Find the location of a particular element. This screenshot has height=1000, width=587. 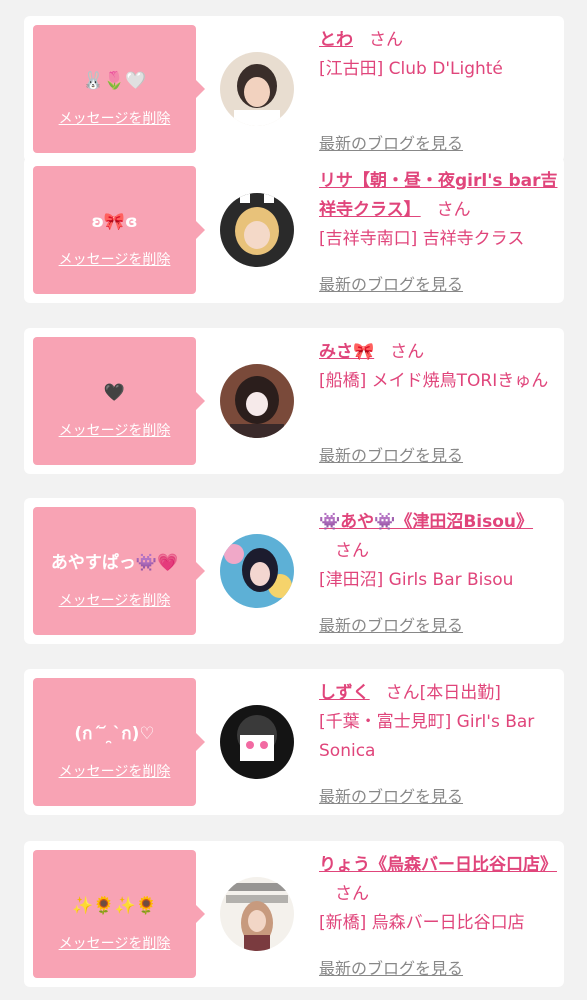

cast-info: しずく さん[本日出勤] [千葉・富士見町] Girl's Bar Sonica is located at coordinates (439, 722).